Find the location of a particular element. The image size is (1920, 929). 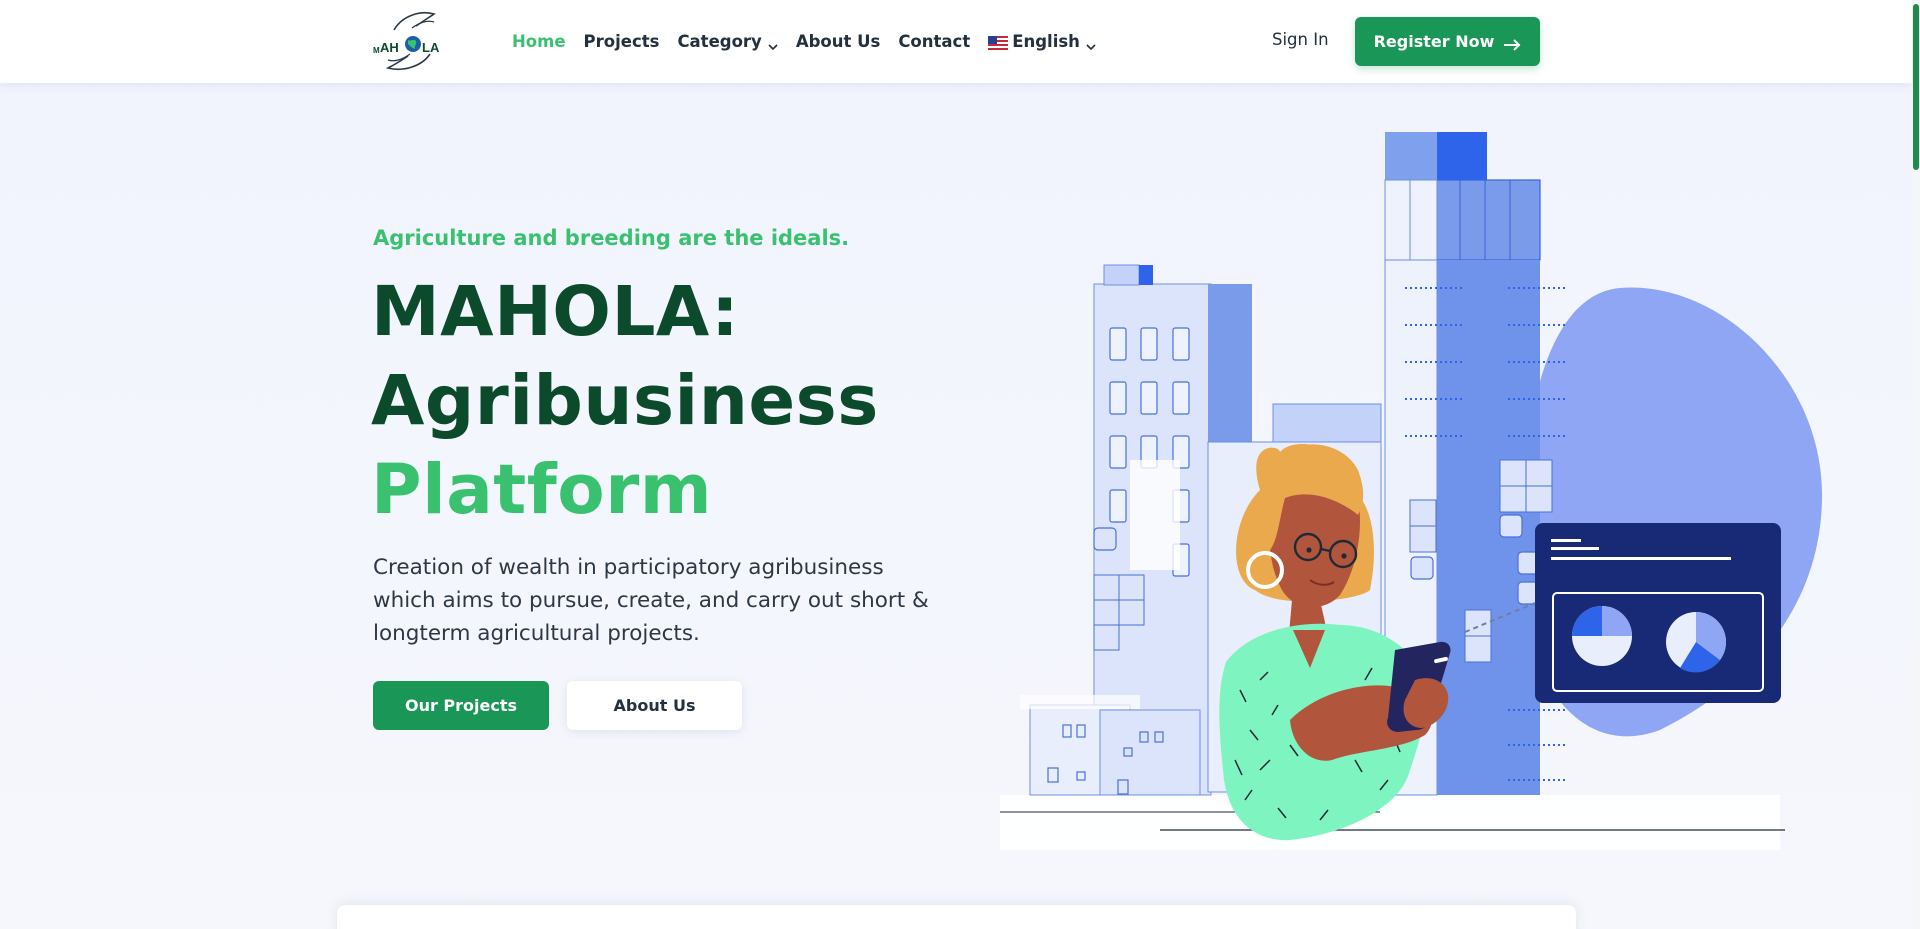

arrow-right-icon is located at coordinates (1512, 43).